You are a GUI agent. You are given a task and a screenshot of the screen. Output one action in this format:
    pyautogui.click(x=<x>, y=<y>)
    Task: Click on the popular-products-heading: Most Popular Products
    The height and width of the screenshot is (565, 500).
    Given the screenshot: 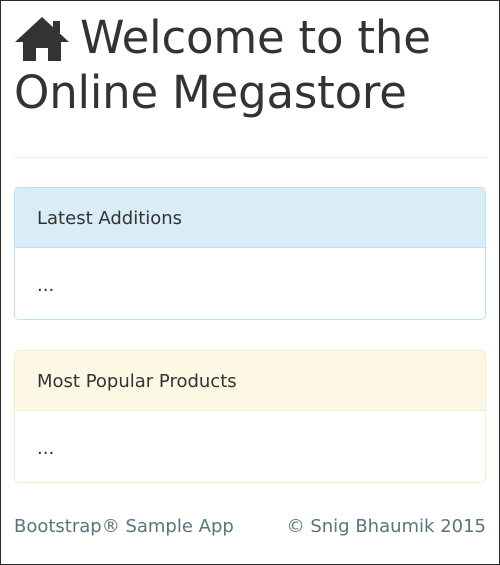 What is the action you would take?
    pyautogui.click(x=250, y=381)
    